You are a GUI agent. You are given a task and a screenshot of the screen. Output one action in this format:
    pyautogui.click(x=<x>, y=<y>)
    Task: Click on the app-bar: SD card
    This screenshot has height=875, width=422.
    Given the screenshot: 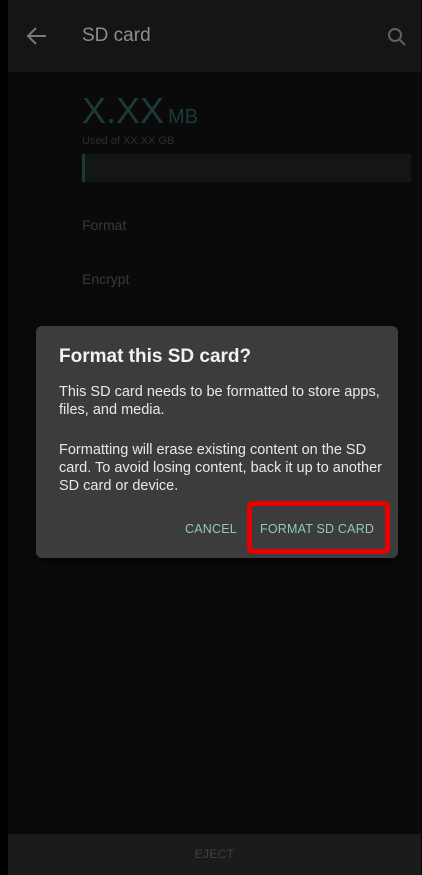 What is the action you would take?
    pyautogui.click(x=214, y=36)
    